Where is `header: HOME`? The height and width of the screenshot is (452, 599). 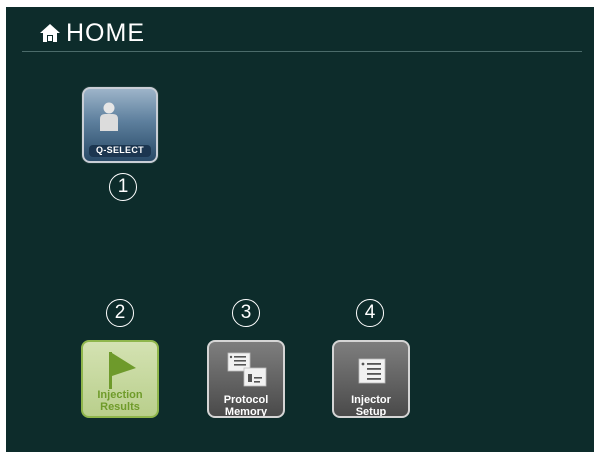
header: HOME is located at coordinates (300, 29).